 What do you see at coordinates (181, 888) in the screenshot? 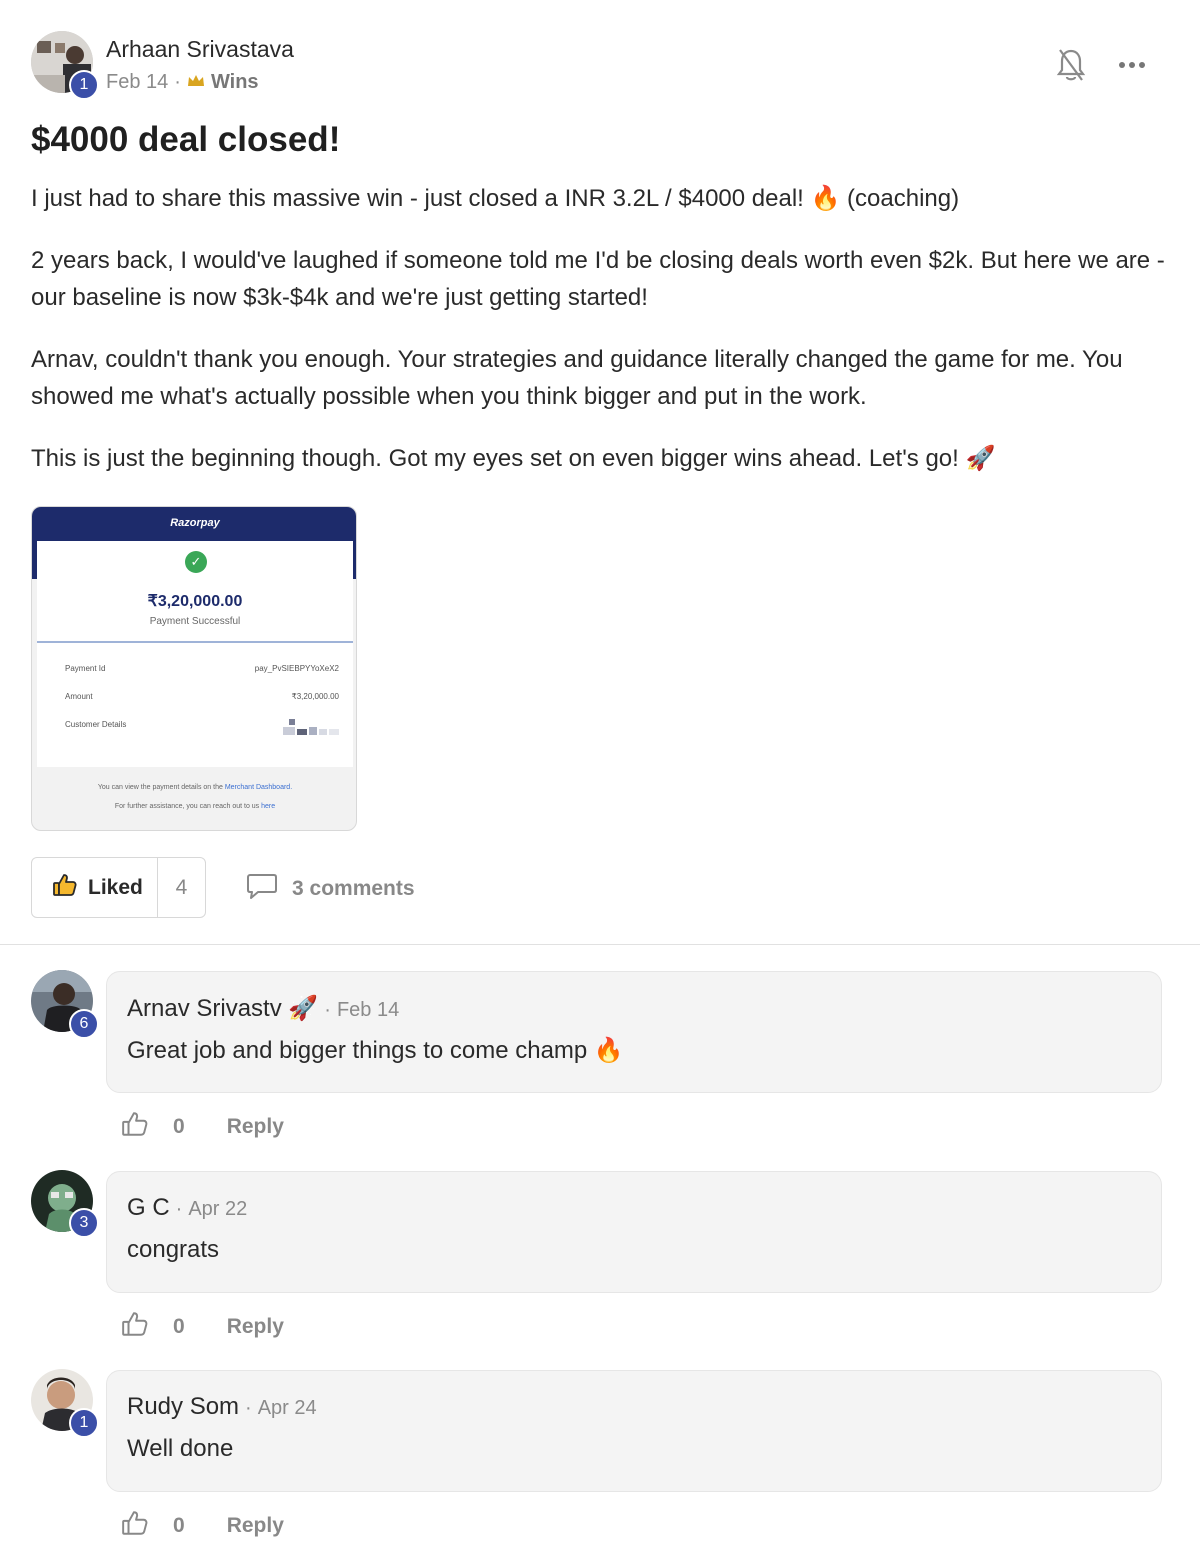
I see `like-count: 4` at bounding box center [181, 888].